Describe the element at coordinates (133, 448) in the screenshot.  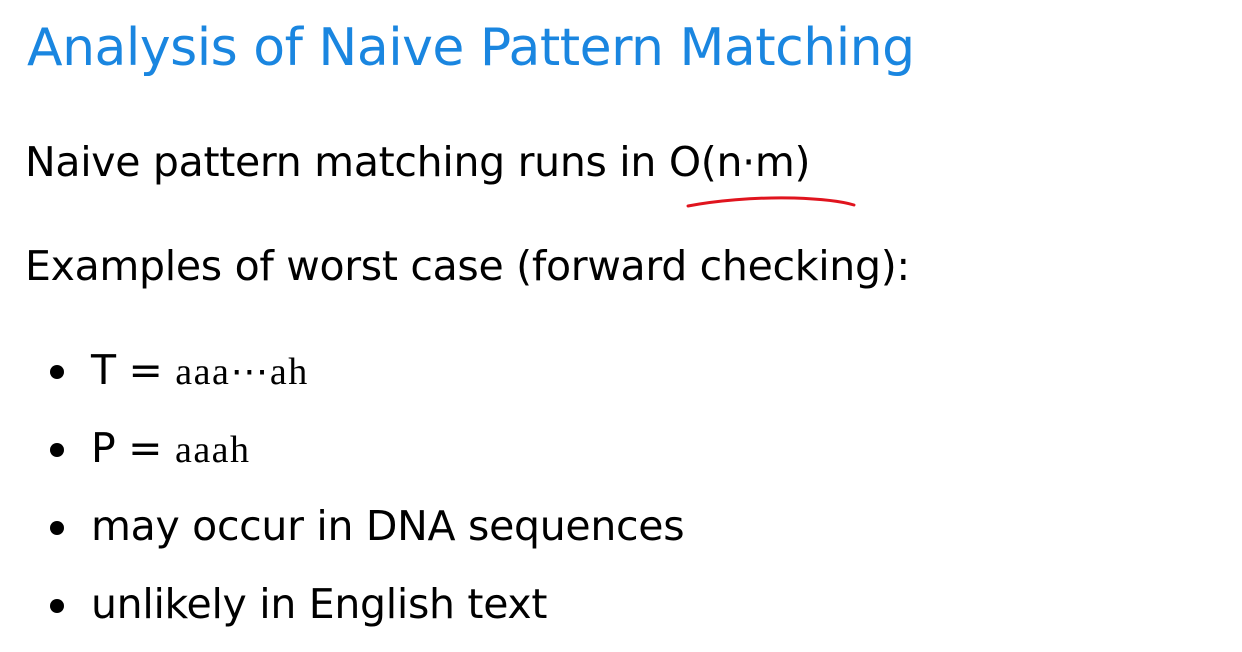
I see `bullet-label: P =` at that location.